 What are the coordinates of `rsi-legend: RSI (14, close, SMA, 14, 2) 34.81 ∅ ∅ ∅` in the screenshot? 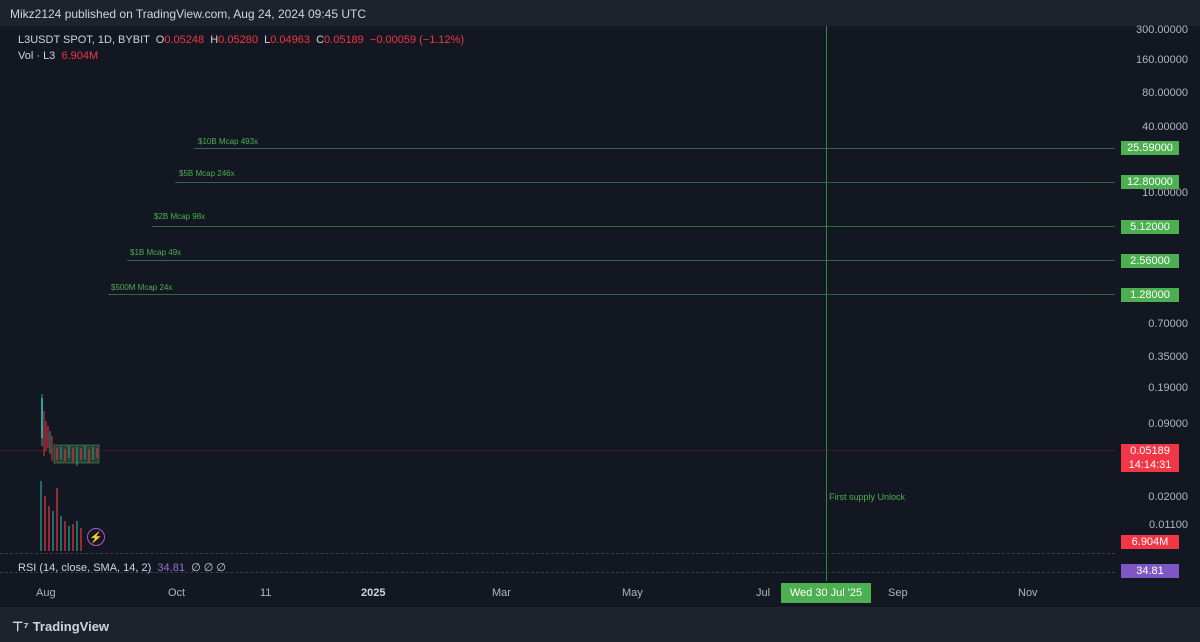 It's located at (122, 567).